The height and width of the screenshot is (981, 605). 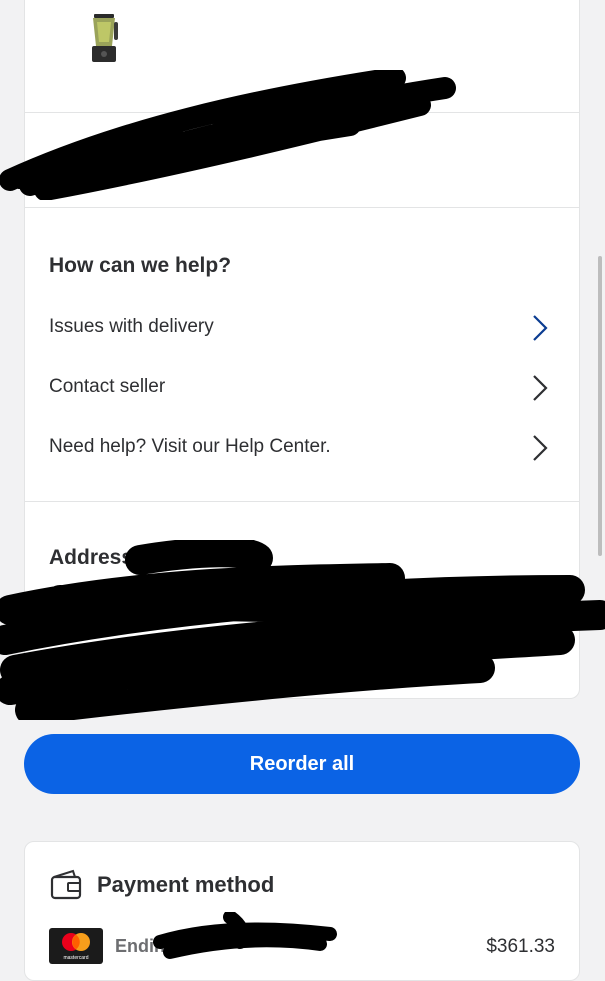 What do you see at coordinates (76, 942) in the screenshot?
I see `mastercard-logo-icon` at bounding box center [76, 942].